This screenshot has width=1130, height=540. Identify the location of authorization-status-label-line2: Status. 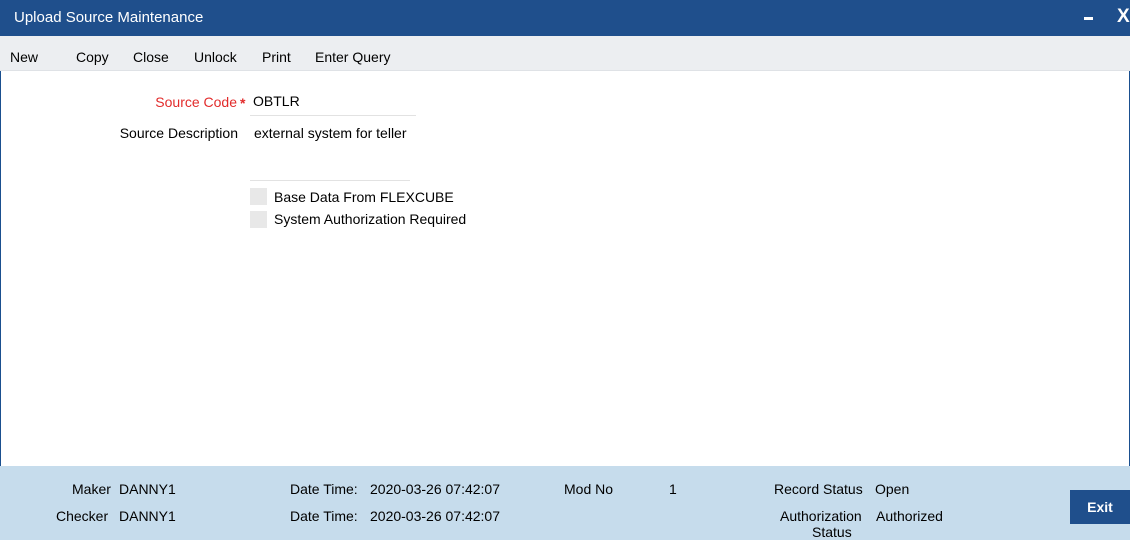
(832, 532).